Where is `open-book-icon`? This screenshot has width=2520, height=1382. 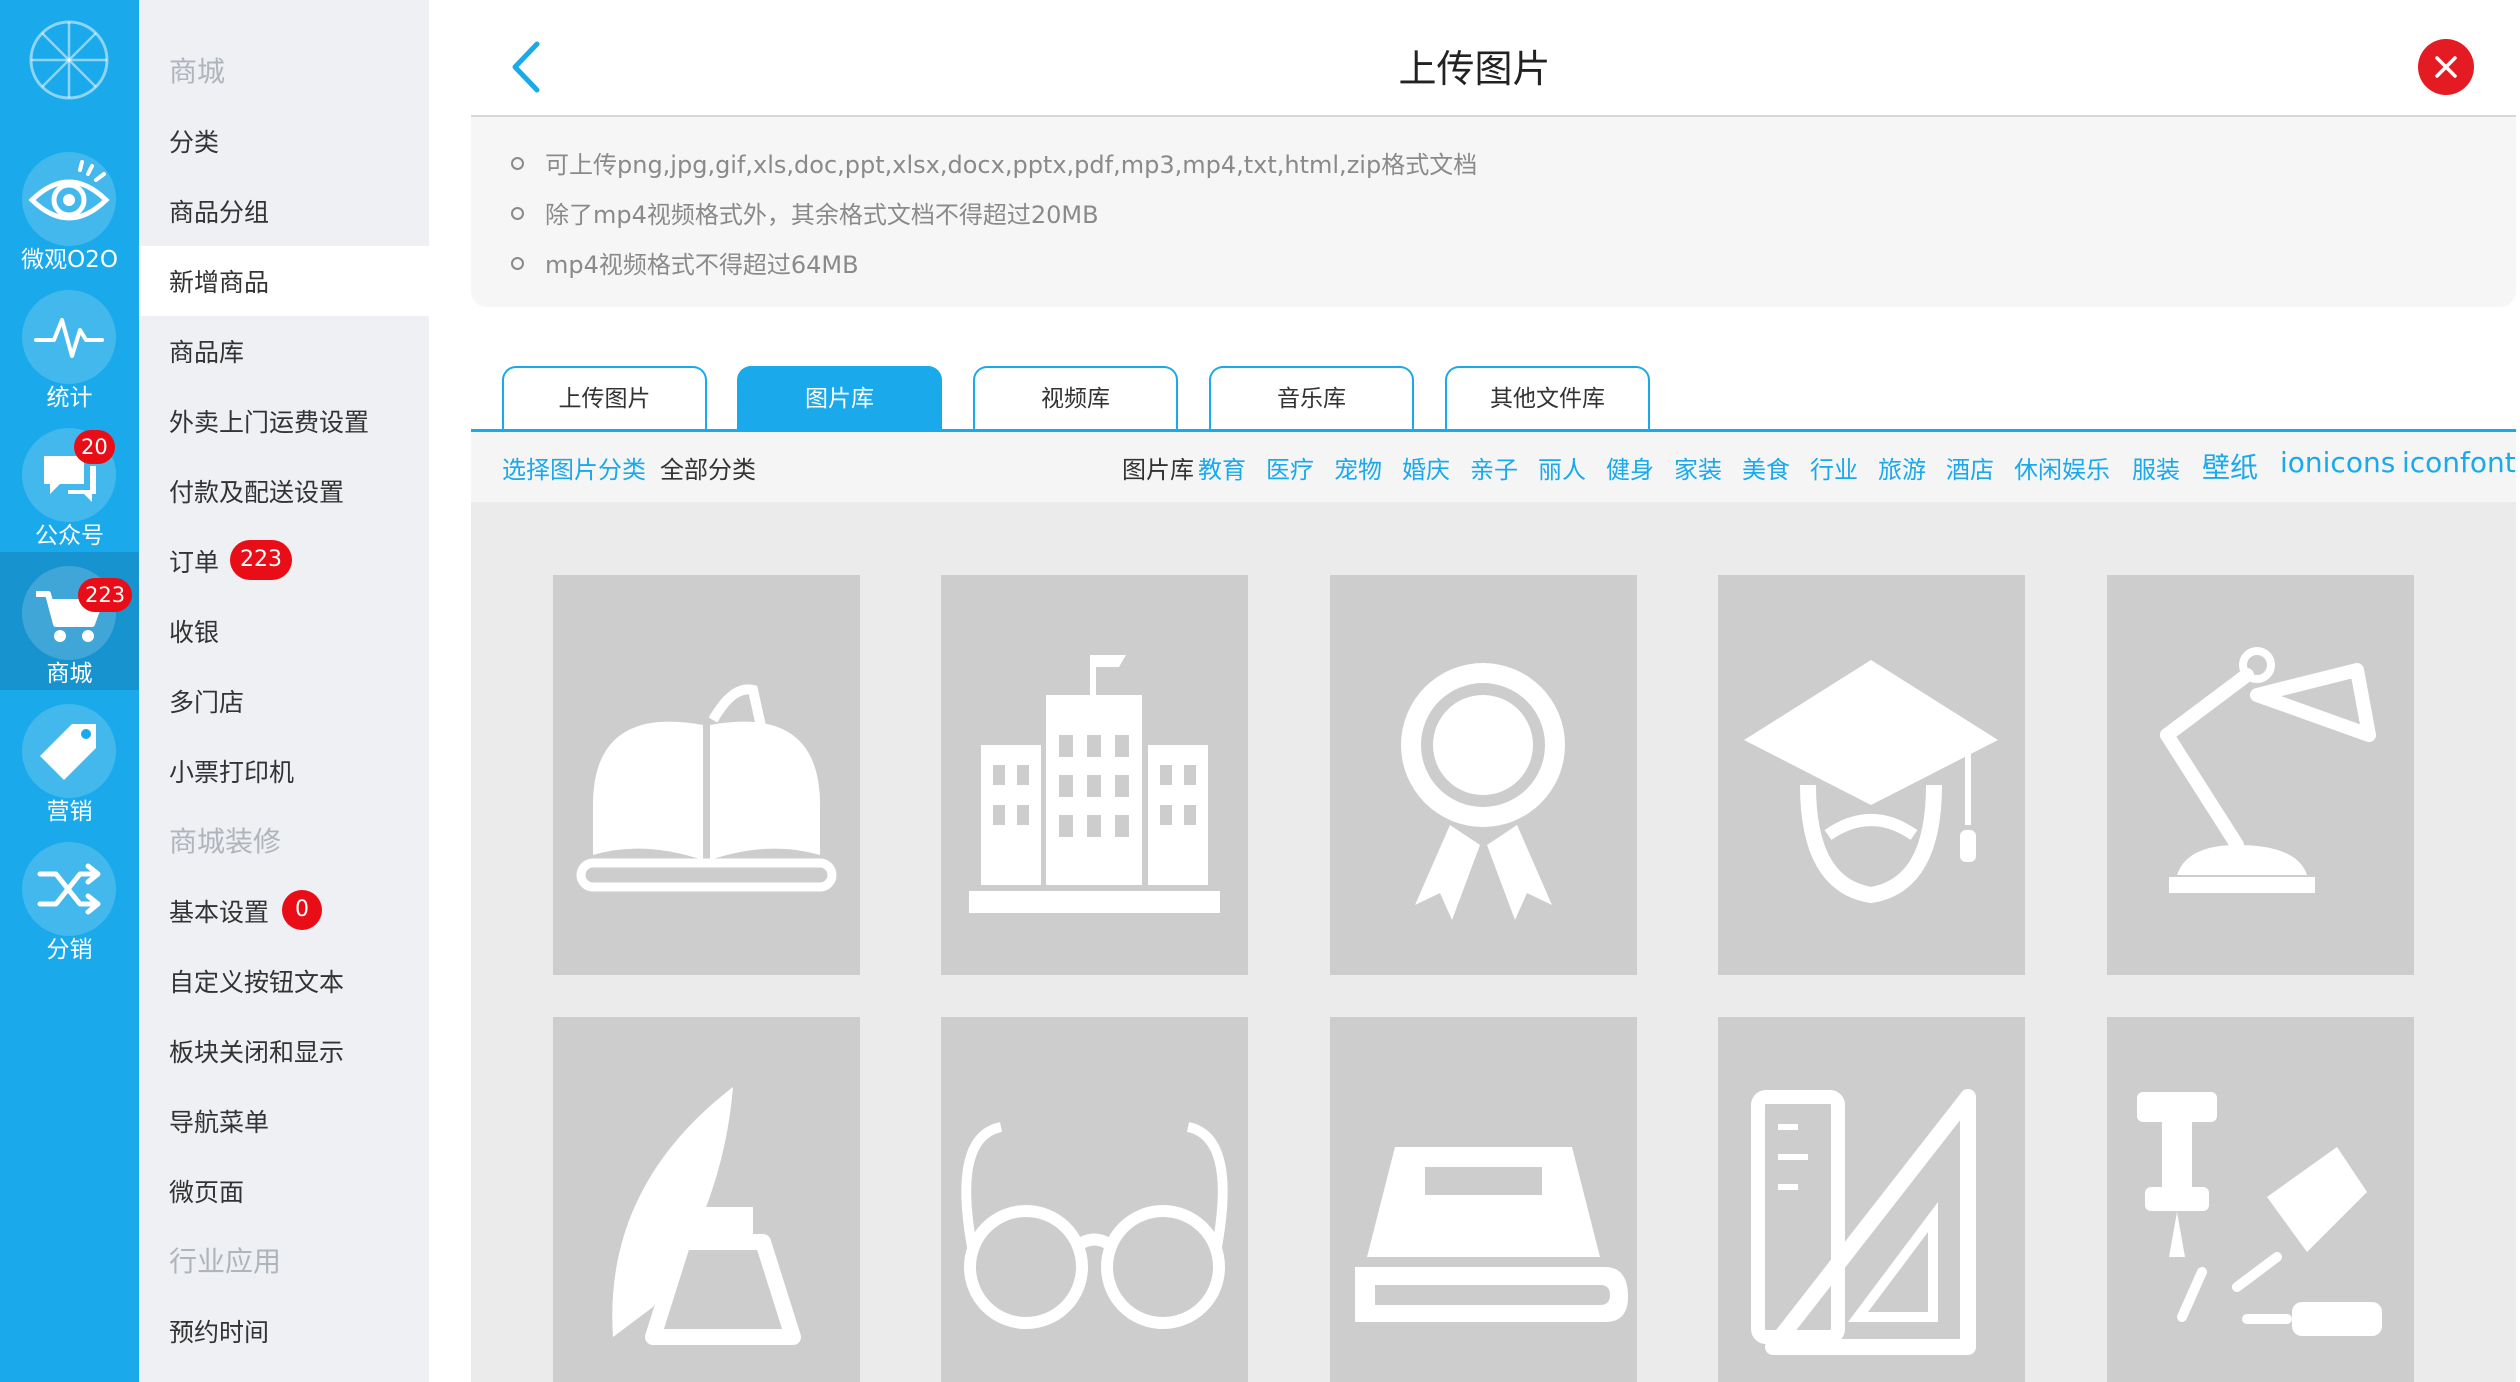
open-book-icon is located at coordinates (706, 788).